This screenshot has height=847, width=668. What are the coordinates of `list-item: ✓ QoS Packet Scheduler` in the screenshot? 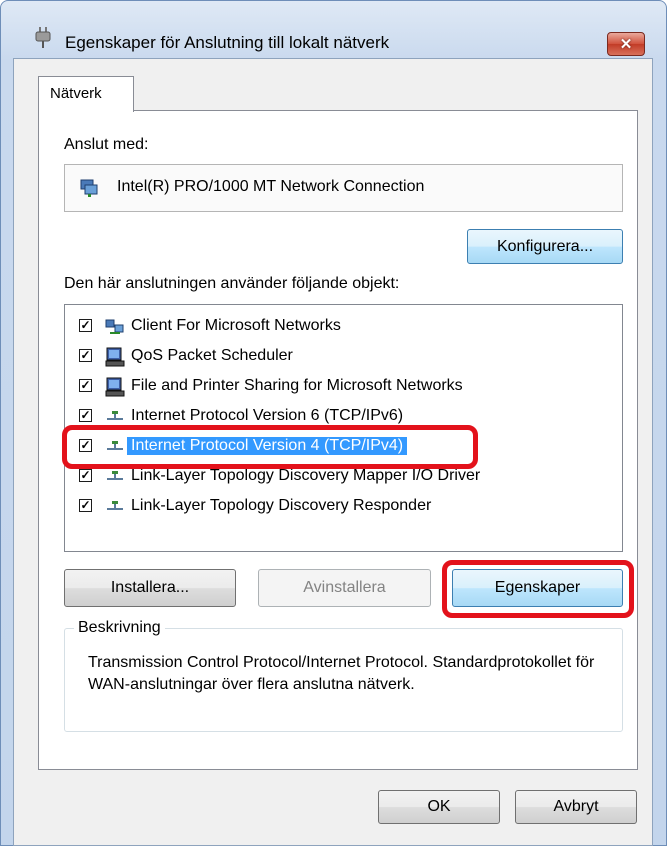 It's located at (339, 357).